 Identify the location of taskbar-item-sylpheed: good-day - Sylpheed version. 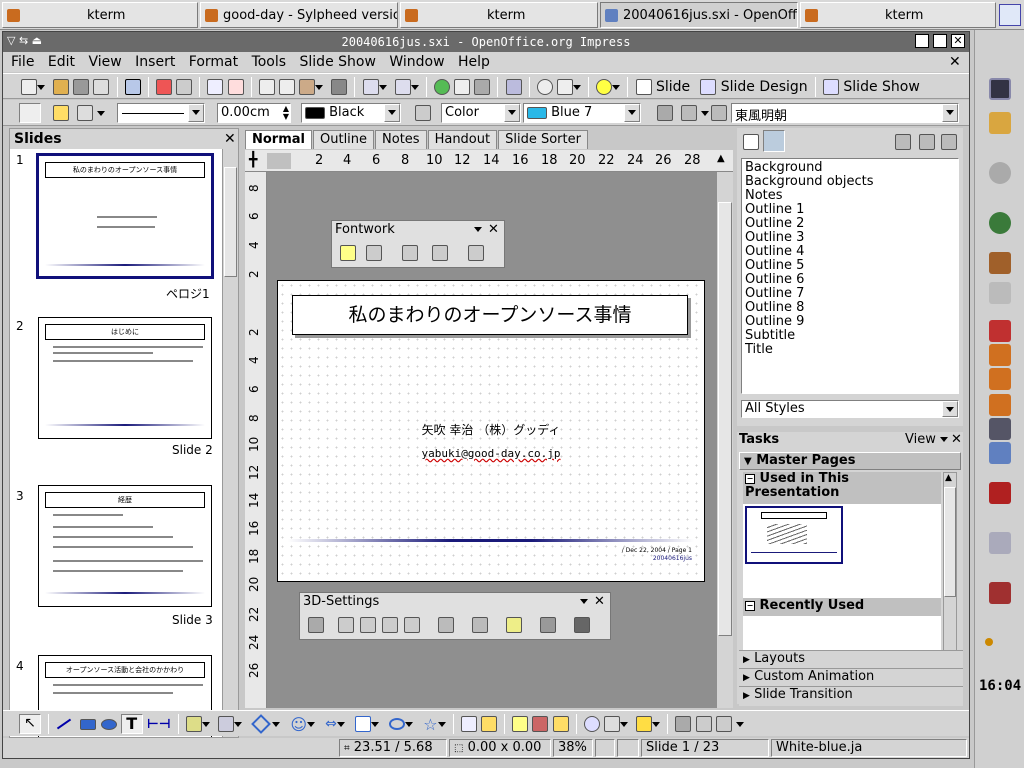
(299, 15).